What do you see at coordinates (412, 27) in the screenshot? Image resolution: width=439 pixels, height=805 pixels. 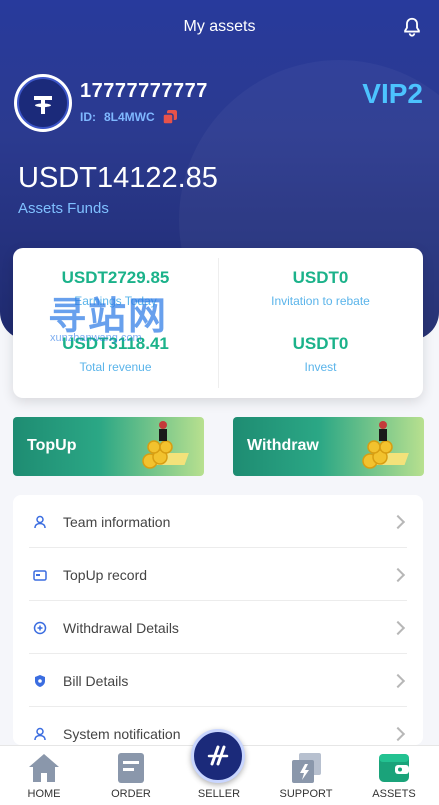 I see `bell-icon` at bounding box center [412, 27].